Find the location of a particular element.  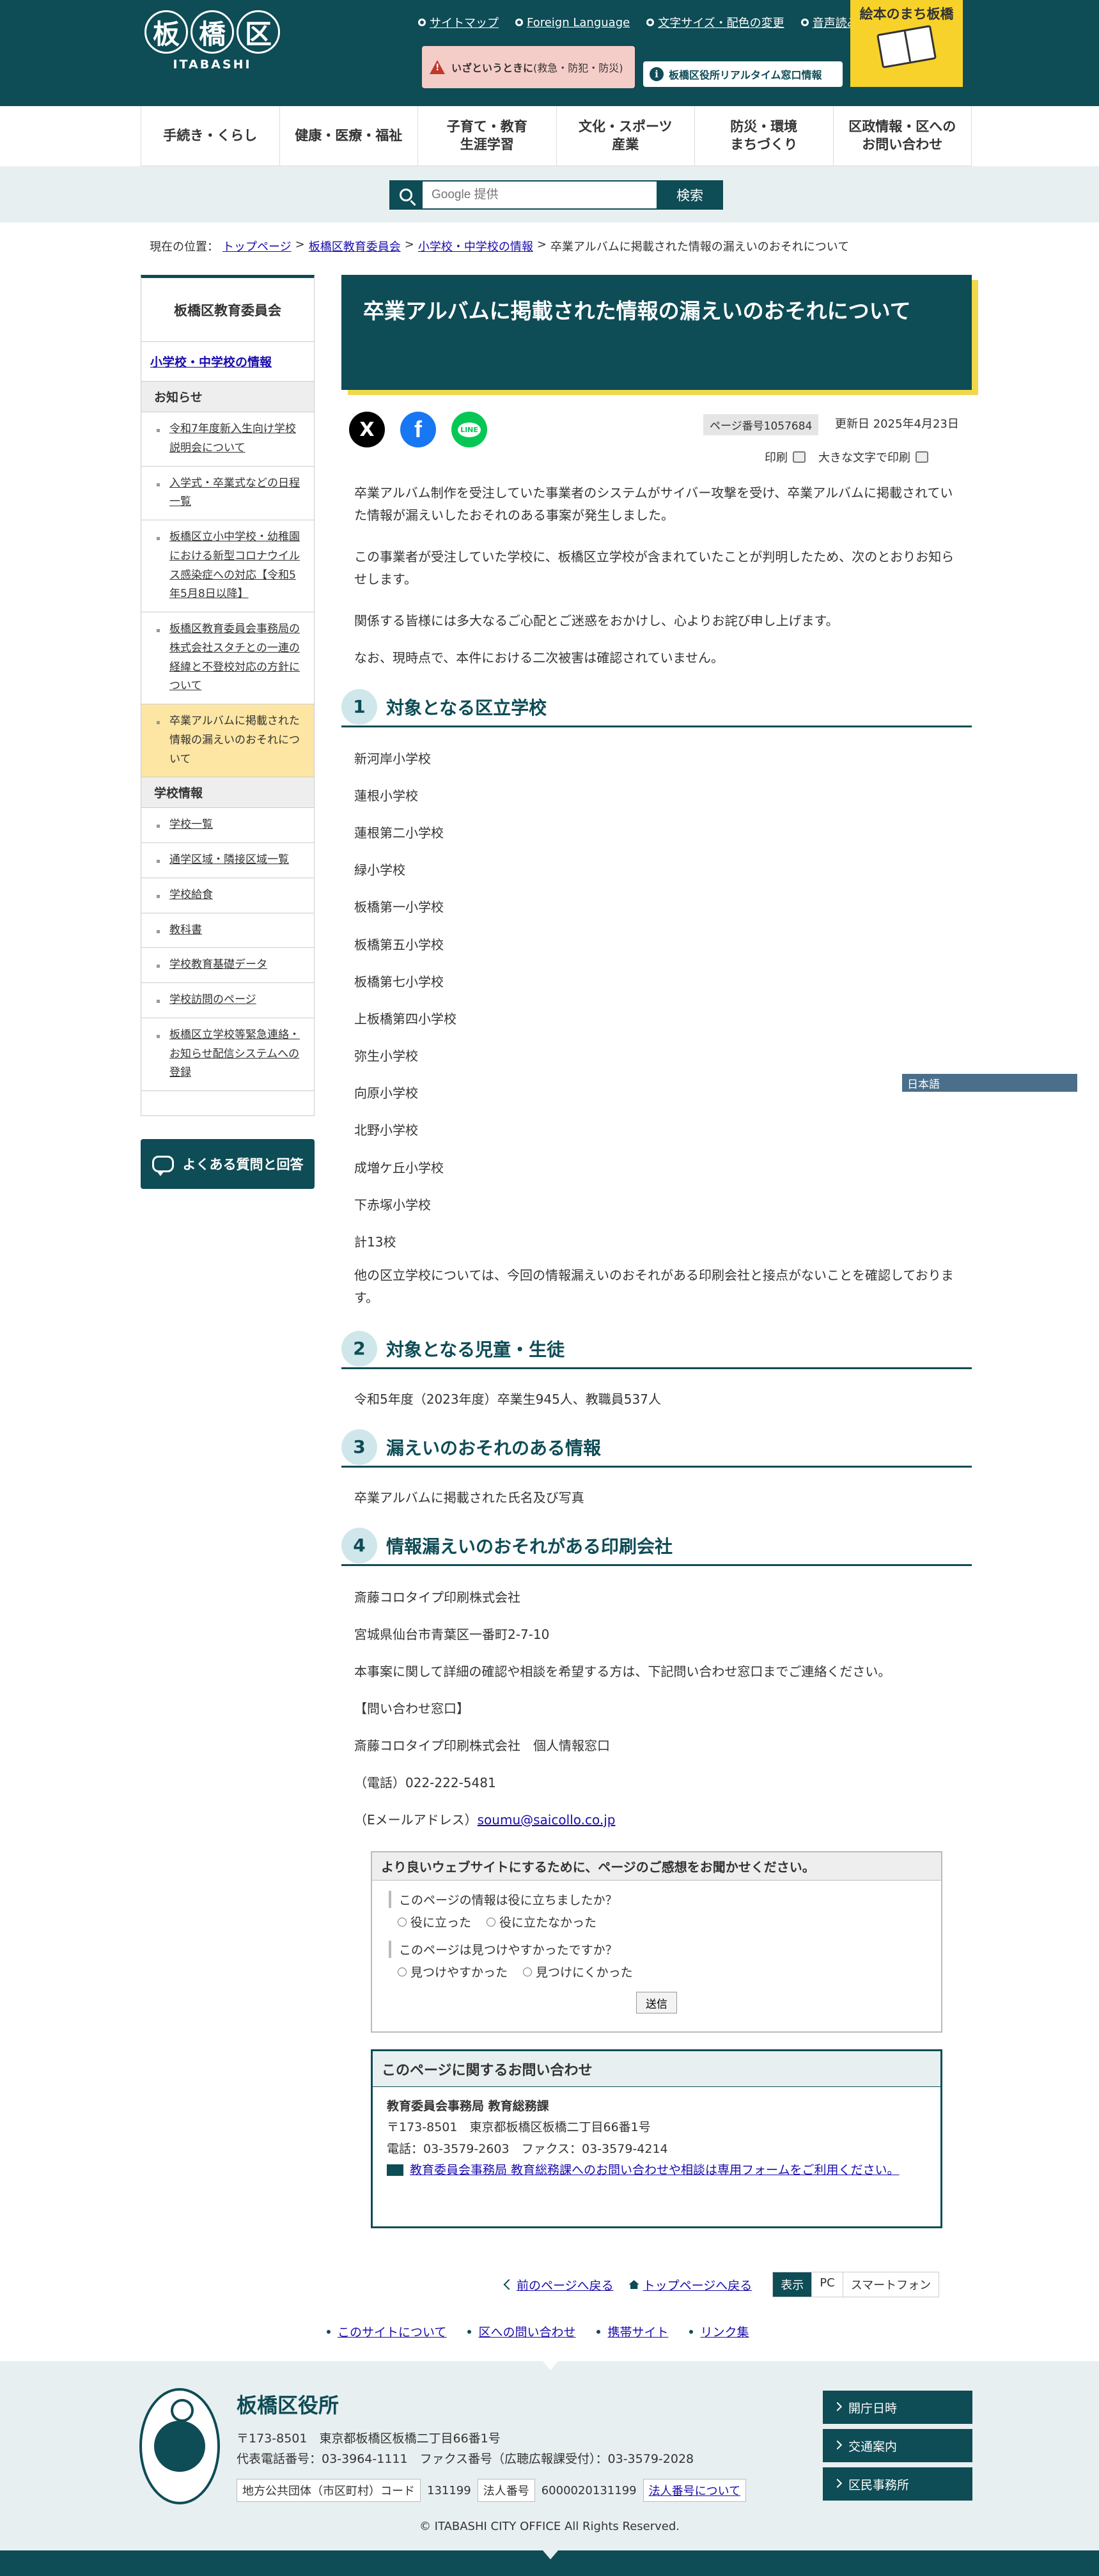

gnav-education: 子育て・教育 生涯学習 is located at coordinates (486, 136).